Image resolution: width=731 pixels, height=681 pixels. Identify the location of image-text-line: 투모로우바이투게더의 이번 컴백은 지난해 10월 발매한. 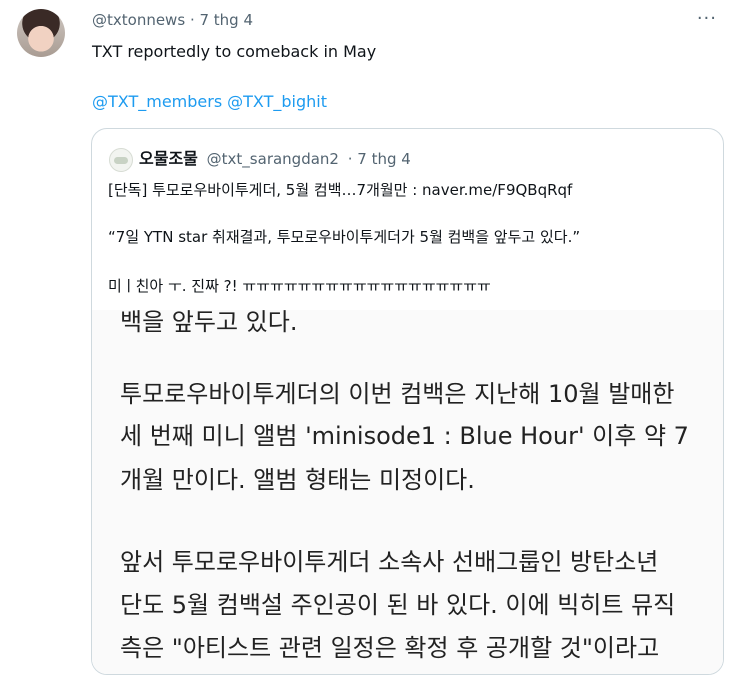
(397, 394).